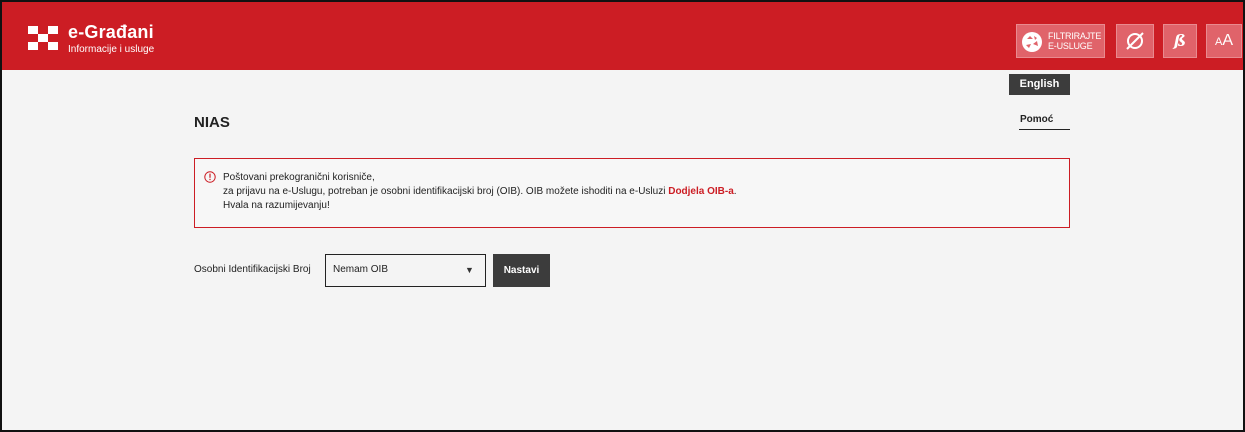  I want to click on dropdown-caret-icon: ▼, so click(469, 270).